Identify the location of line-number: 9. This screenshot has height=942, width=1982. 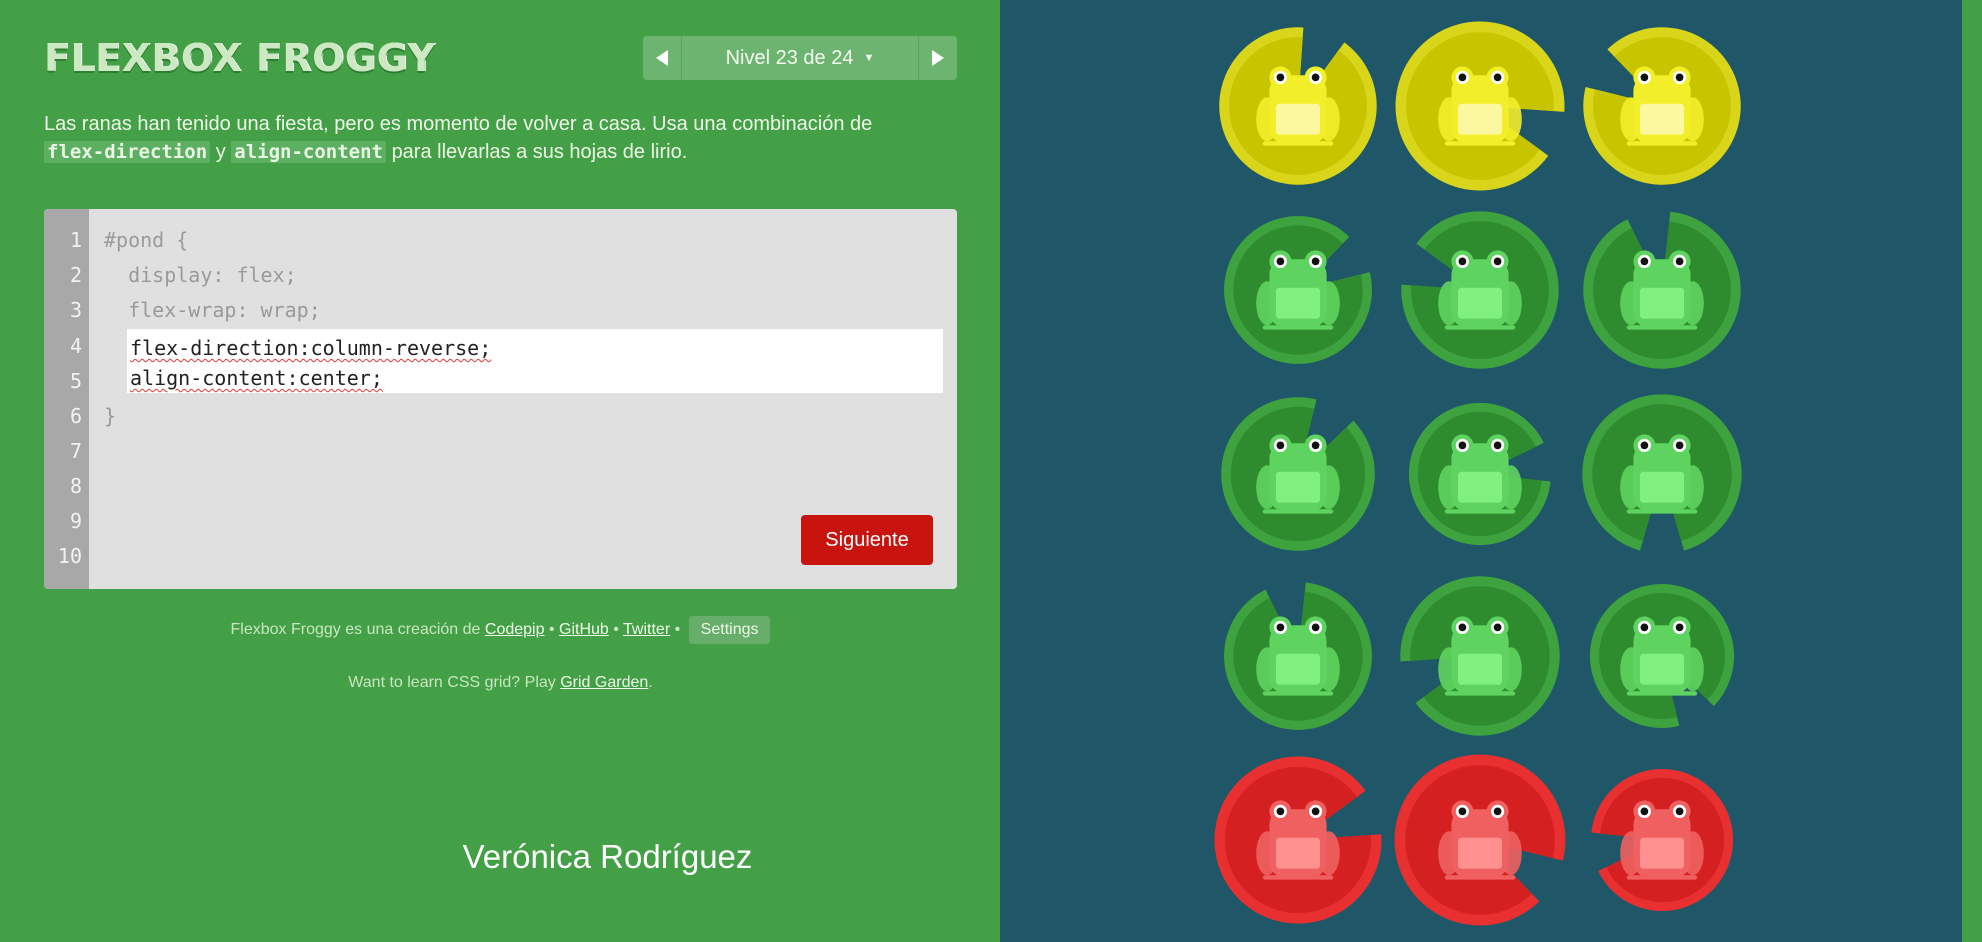
(75, 521).